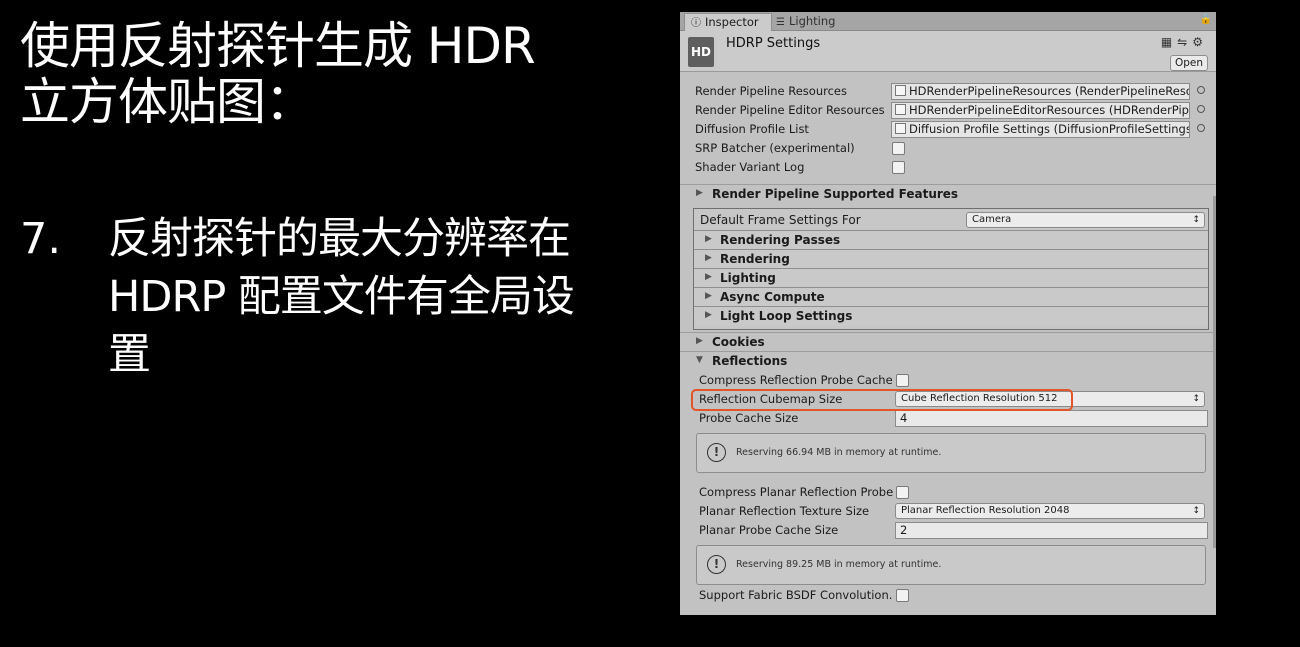 The width and height of the screenshot is (1300, 647). I want to click on tab-label: Inspector, so click(732, 22).